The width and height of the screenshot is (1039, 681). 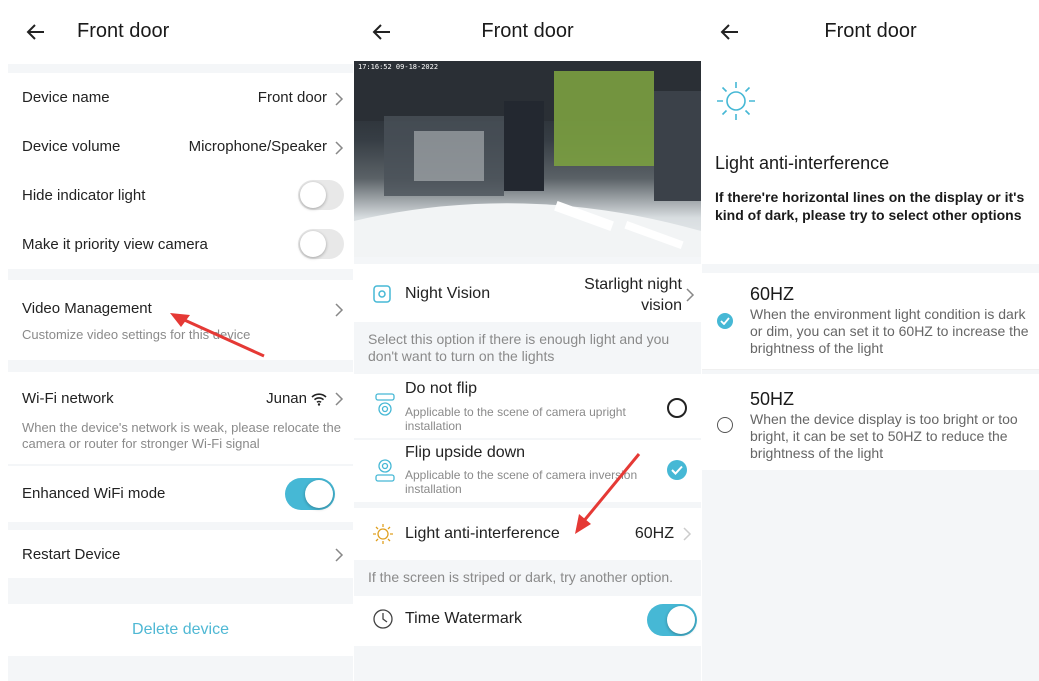 What do you see at coordinates (115, 244) in the screenshot?
I see `priority-view-label: Make it priority view camera` at bounding box center [115, 244].